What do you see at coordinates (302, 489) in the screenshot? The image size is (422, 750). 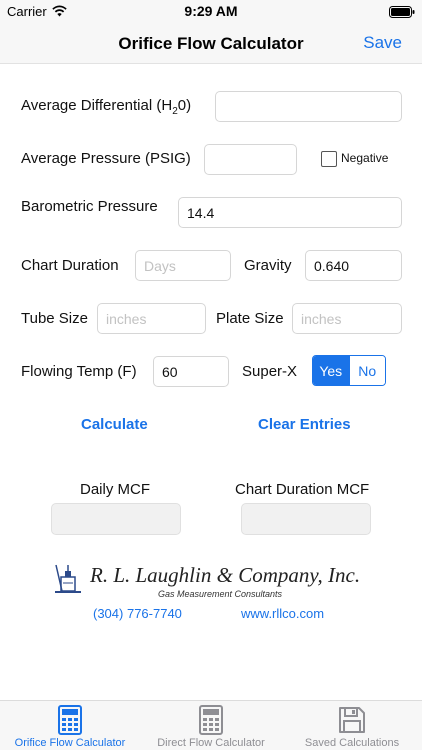 I see `chart-duration-mcf-label: Chart Duration MCF` at bounding box center [302, 489].